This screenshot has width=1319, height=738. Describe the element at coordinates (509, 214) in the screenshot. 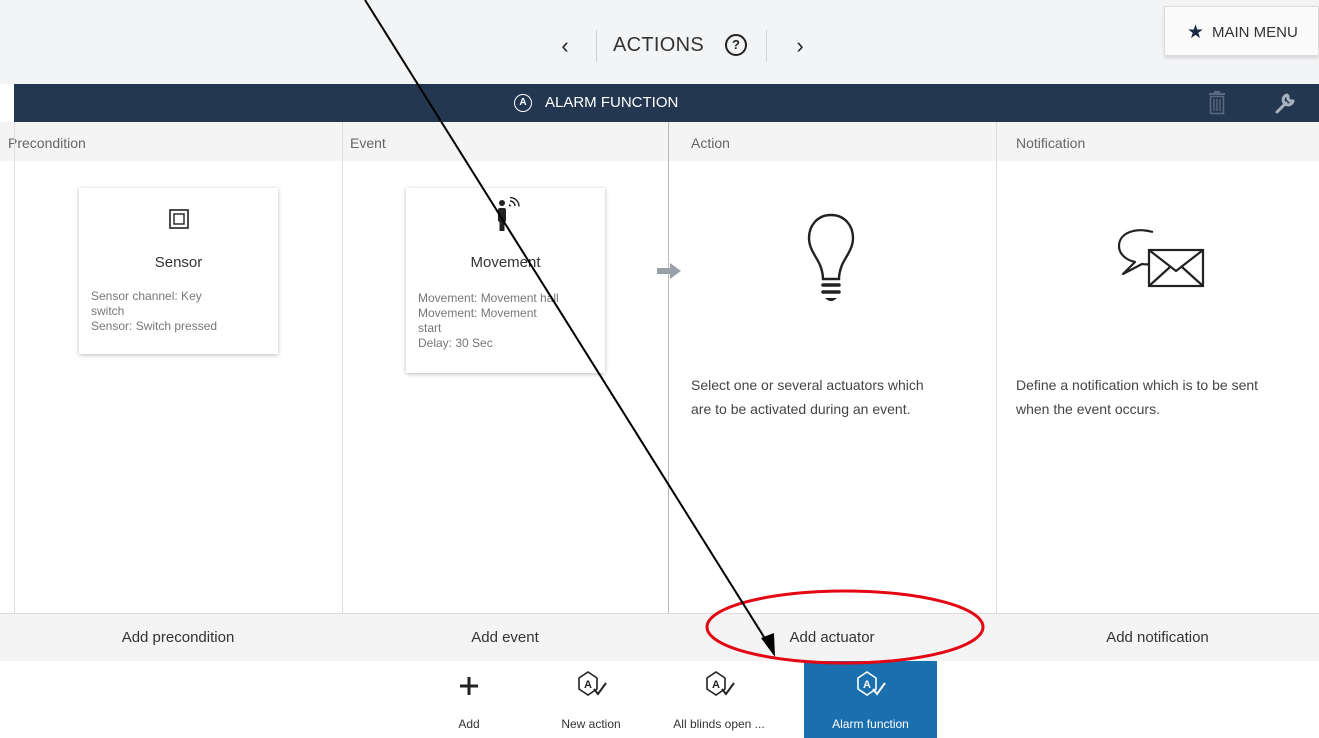

I see `movement-icon` at that location.